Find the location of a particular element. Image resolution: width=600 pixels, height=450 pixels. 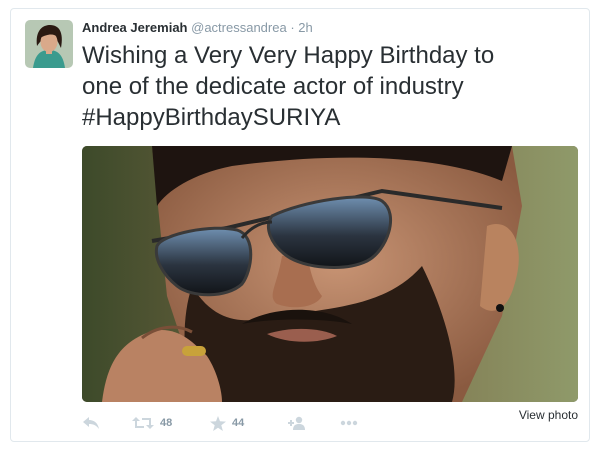

tweet-actions: 48 44 View photo is located at coordinates (330, 423).